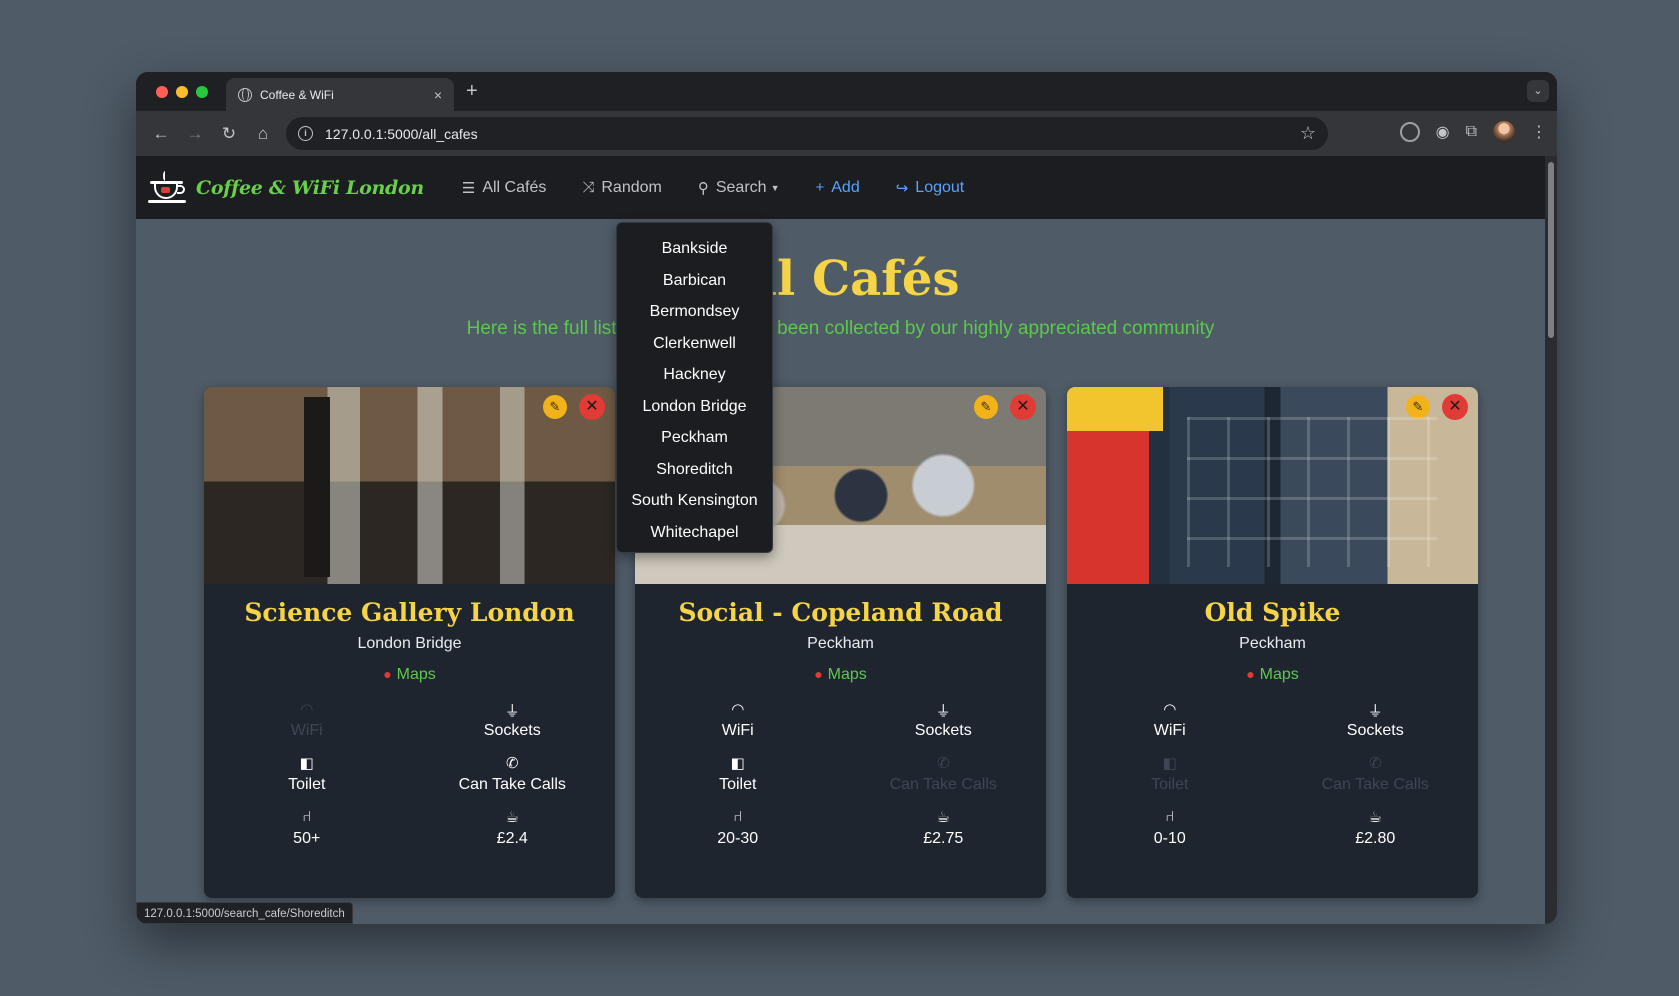  Describe the element at coordinates (703, 188) in the screenshot. I see `search-icon: ⚲` at that location.